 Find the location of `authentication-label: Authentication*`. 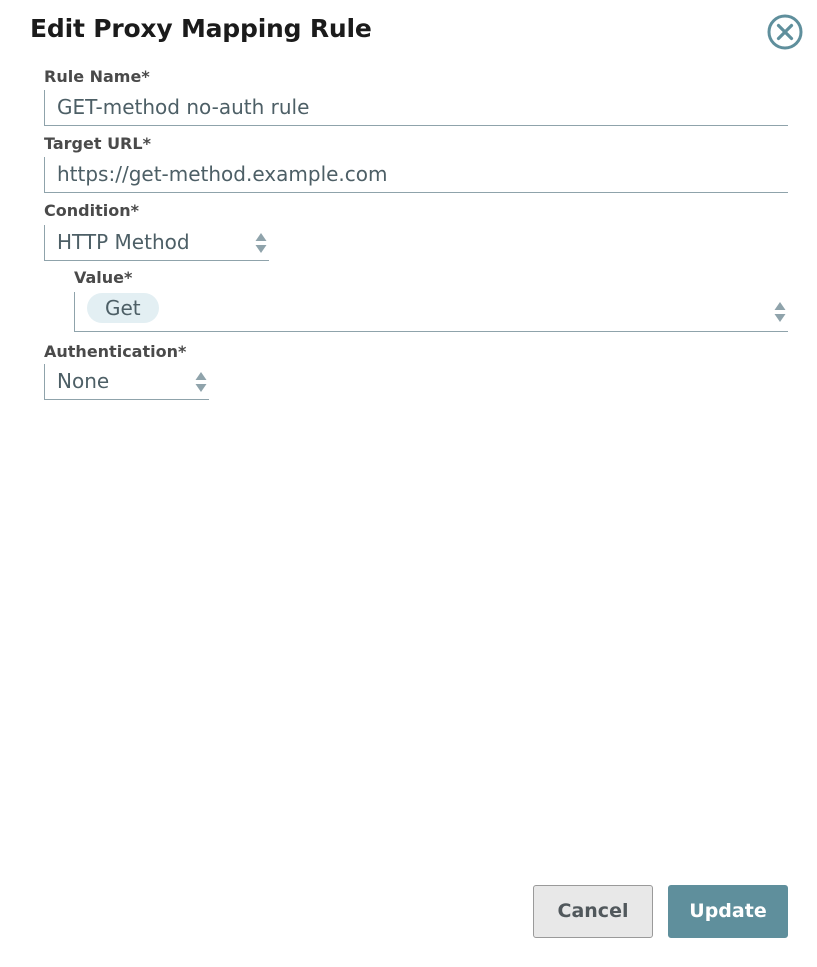

authentication-label: Authentication* is located at coordinates (115, 351).